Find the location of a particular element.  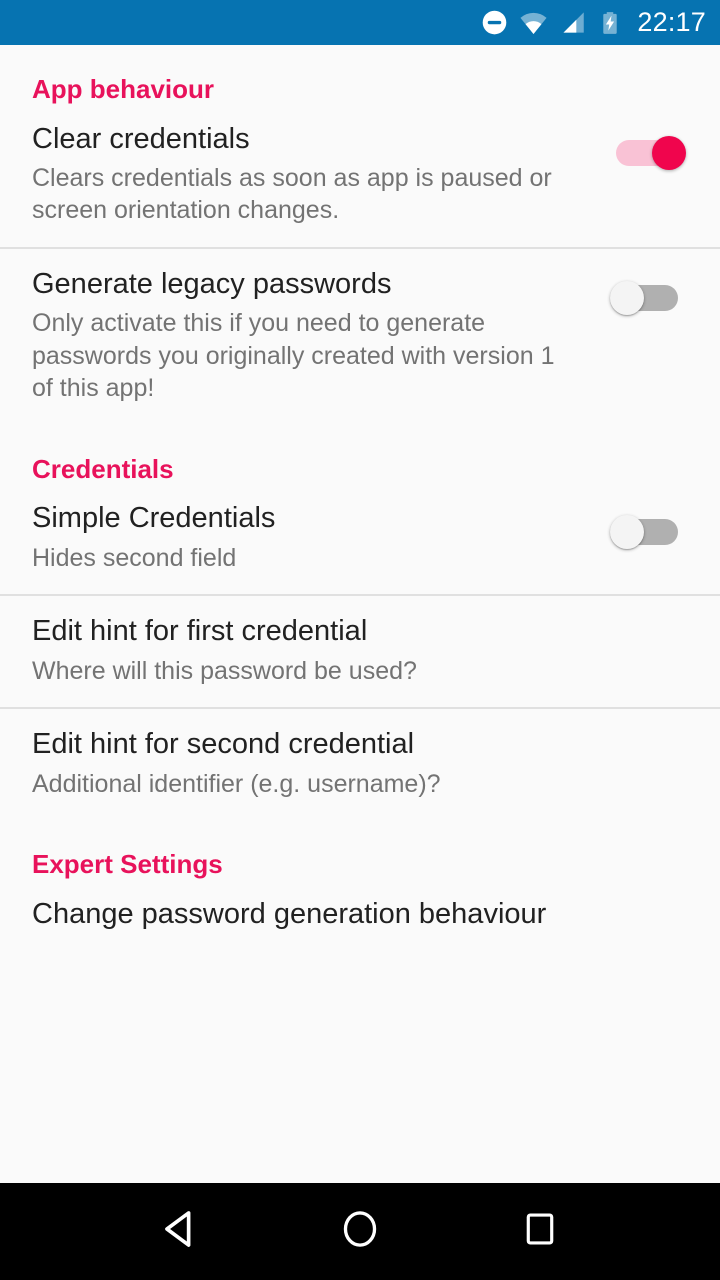

section-header-expert-settings: Expert Settings is located at coordinates (127, 864).